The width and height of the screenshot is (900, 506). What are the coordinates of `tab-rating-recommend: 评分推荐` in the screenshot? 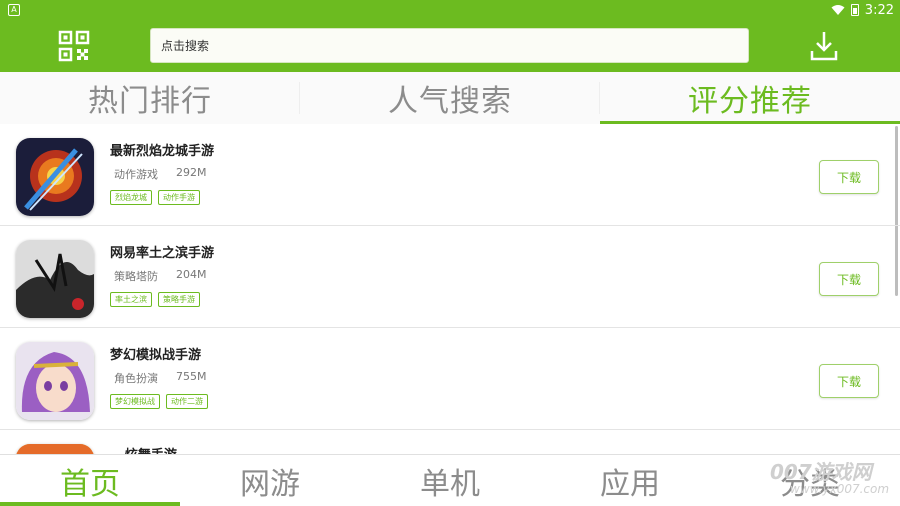 It's located at (750, 98).